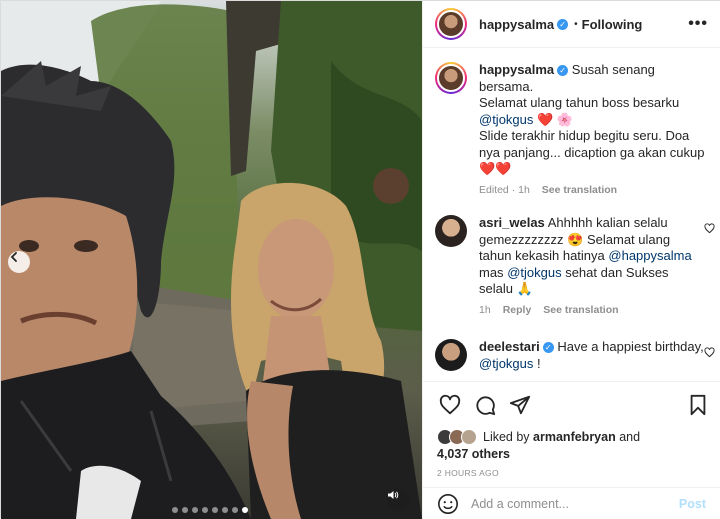 This screenshot has width=720, height=519. What do you see at coordinates (575, 239) in the screenshot?
I see `comment-emoji: 😍` at bounding box center [575, 239].